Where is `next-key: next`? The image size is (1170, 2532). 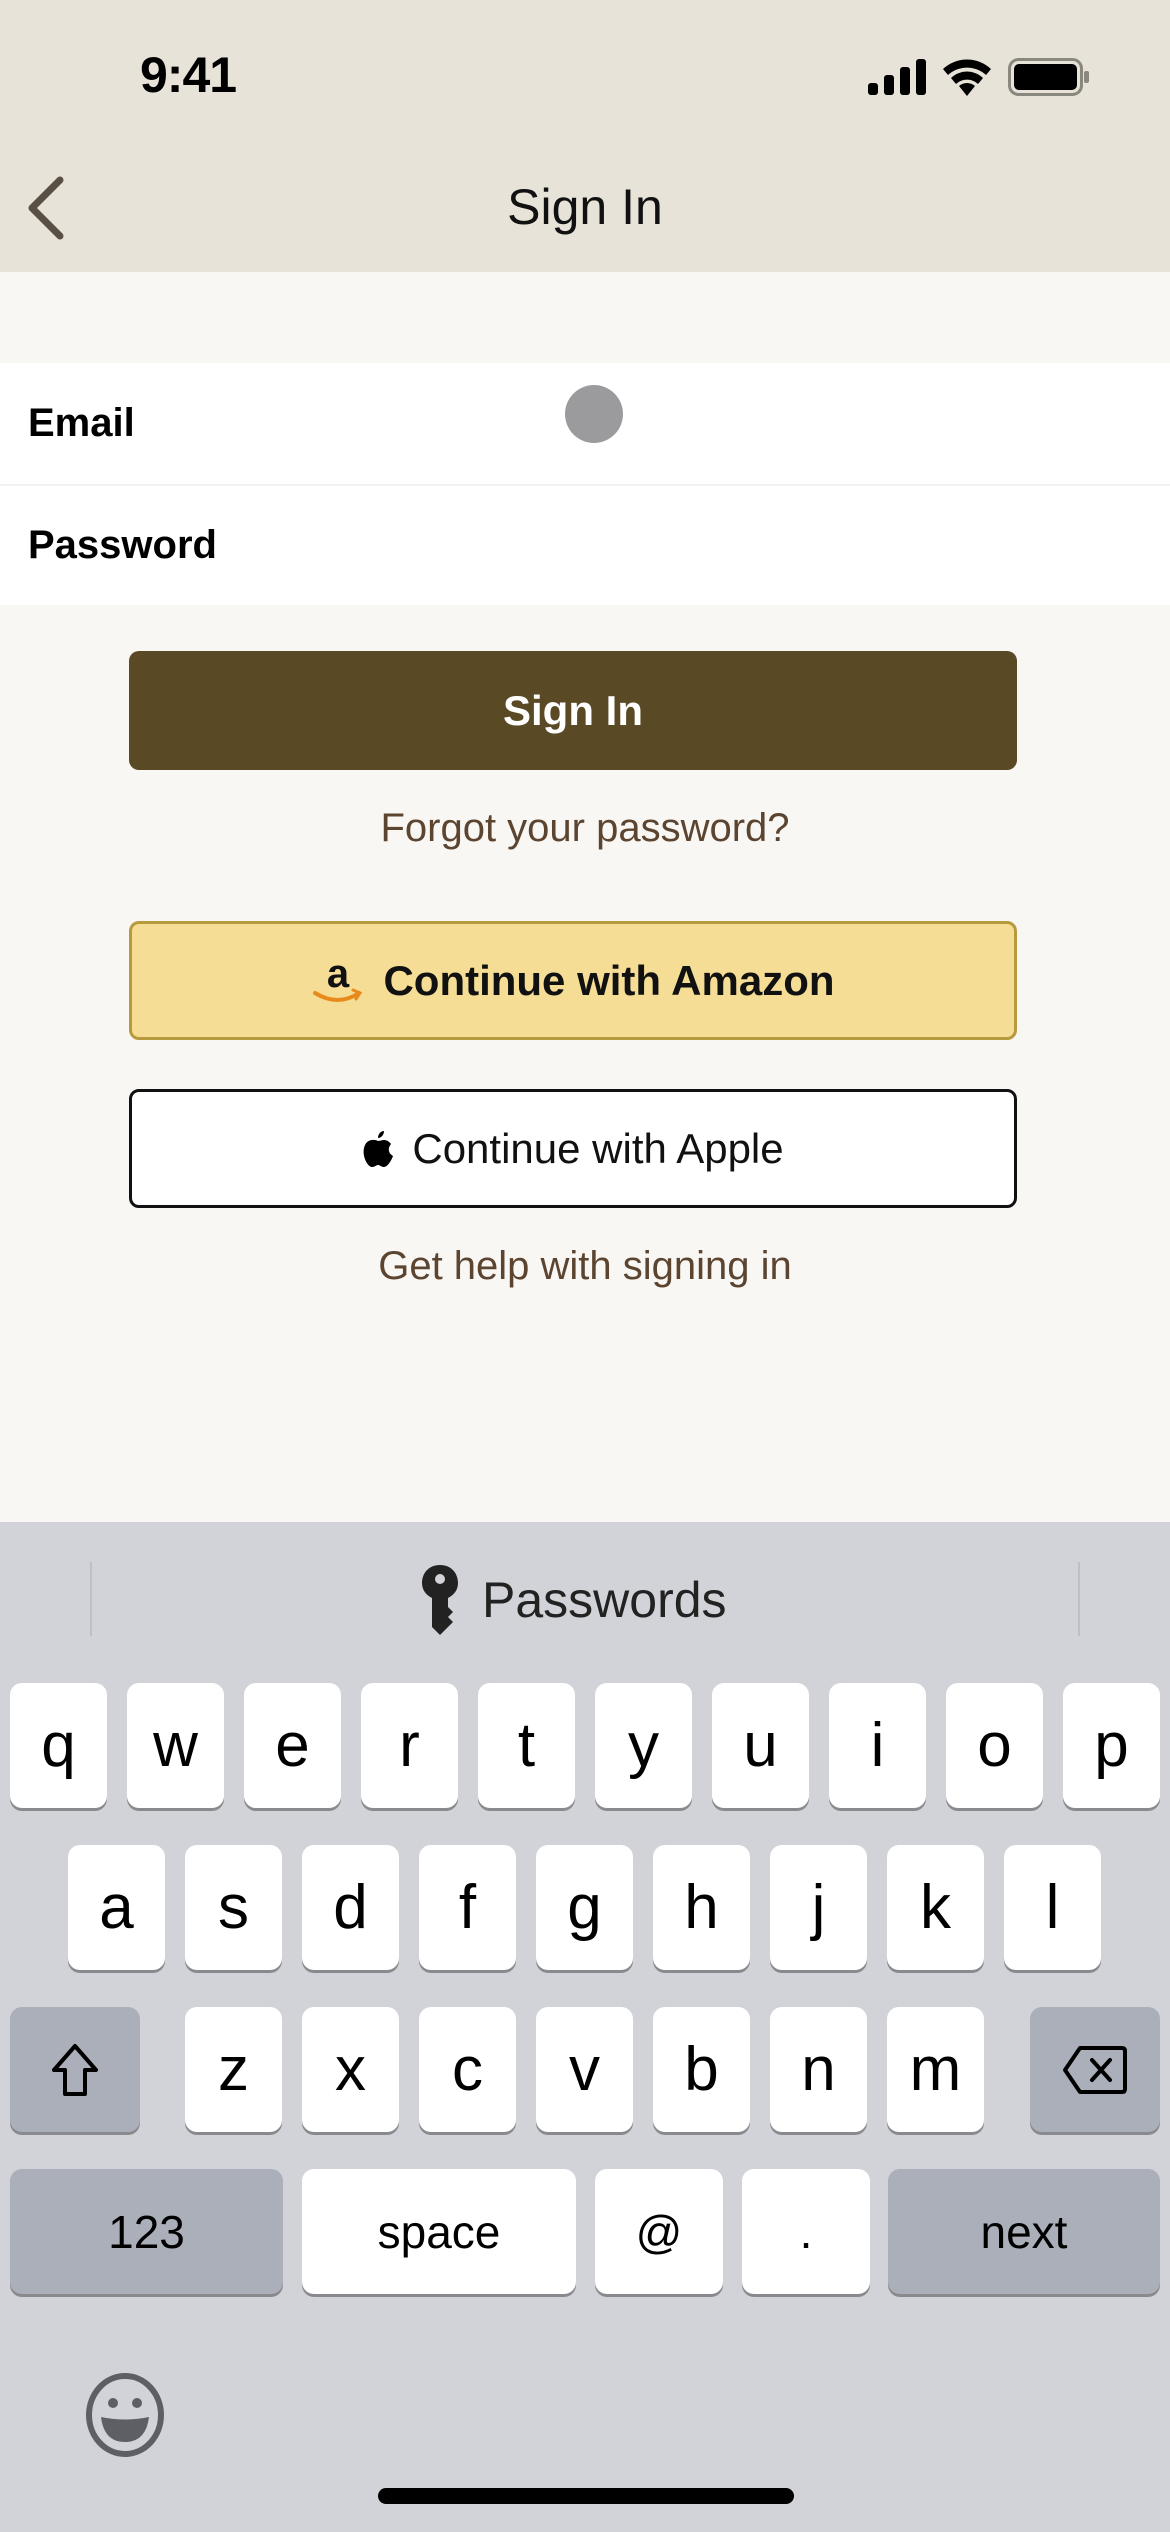 next-key: next is located at coordinates (1024, 2231).